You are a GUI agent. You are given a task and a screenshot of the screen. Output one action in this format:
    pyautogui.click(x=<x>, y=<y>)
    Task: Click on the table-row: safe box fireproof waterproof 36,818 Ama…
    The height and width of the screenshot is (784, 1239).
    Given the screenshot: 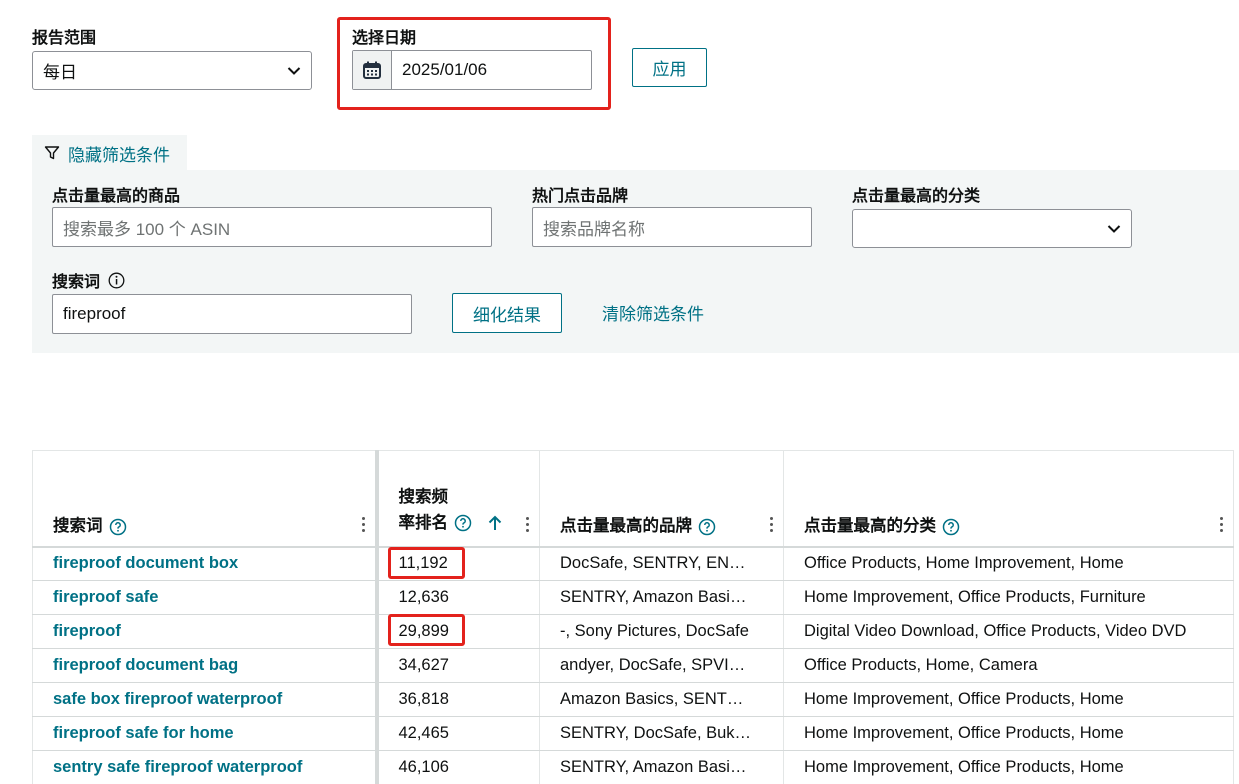 What is the action you would take?
    pyautogui.click(x=633, y=699)
    